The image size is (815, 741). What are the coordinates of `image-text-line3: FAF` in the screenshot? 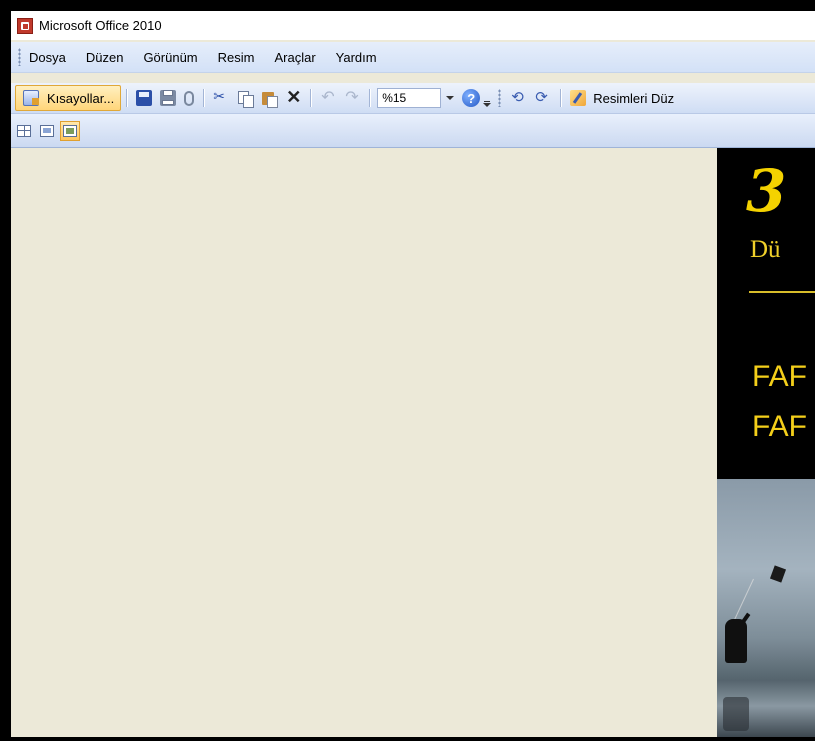 It's located at (780, 376).